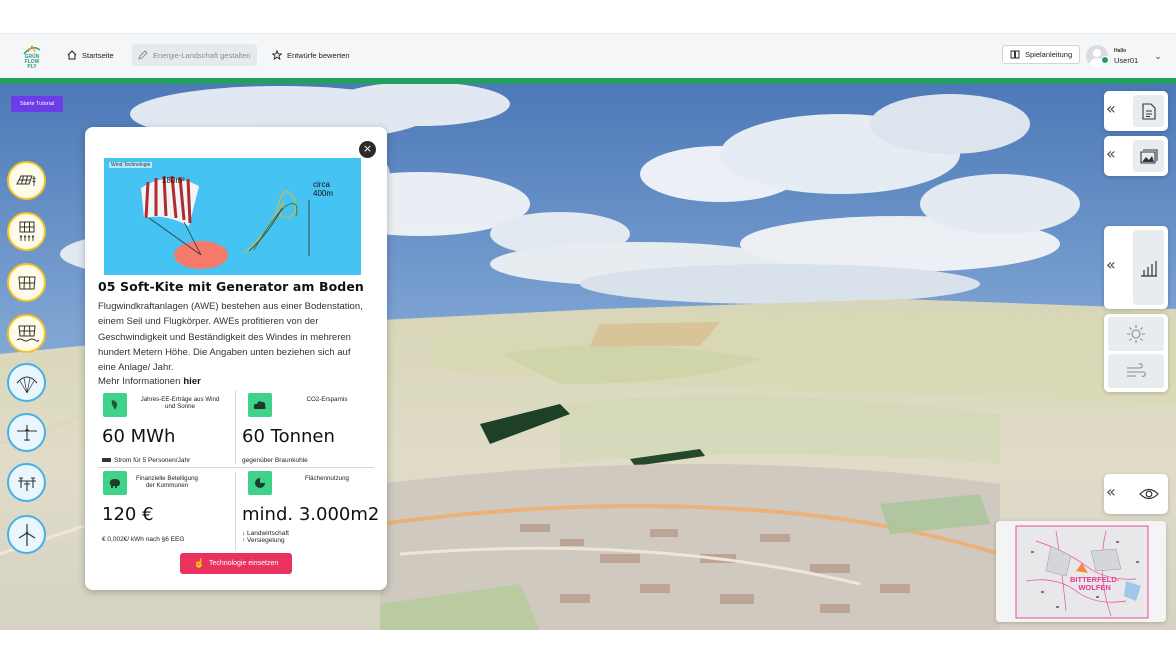  What do you see at coordinates (128, 514) in the screenshot?
I see `stat-value: 120 €` at bounding box center [128, 514].